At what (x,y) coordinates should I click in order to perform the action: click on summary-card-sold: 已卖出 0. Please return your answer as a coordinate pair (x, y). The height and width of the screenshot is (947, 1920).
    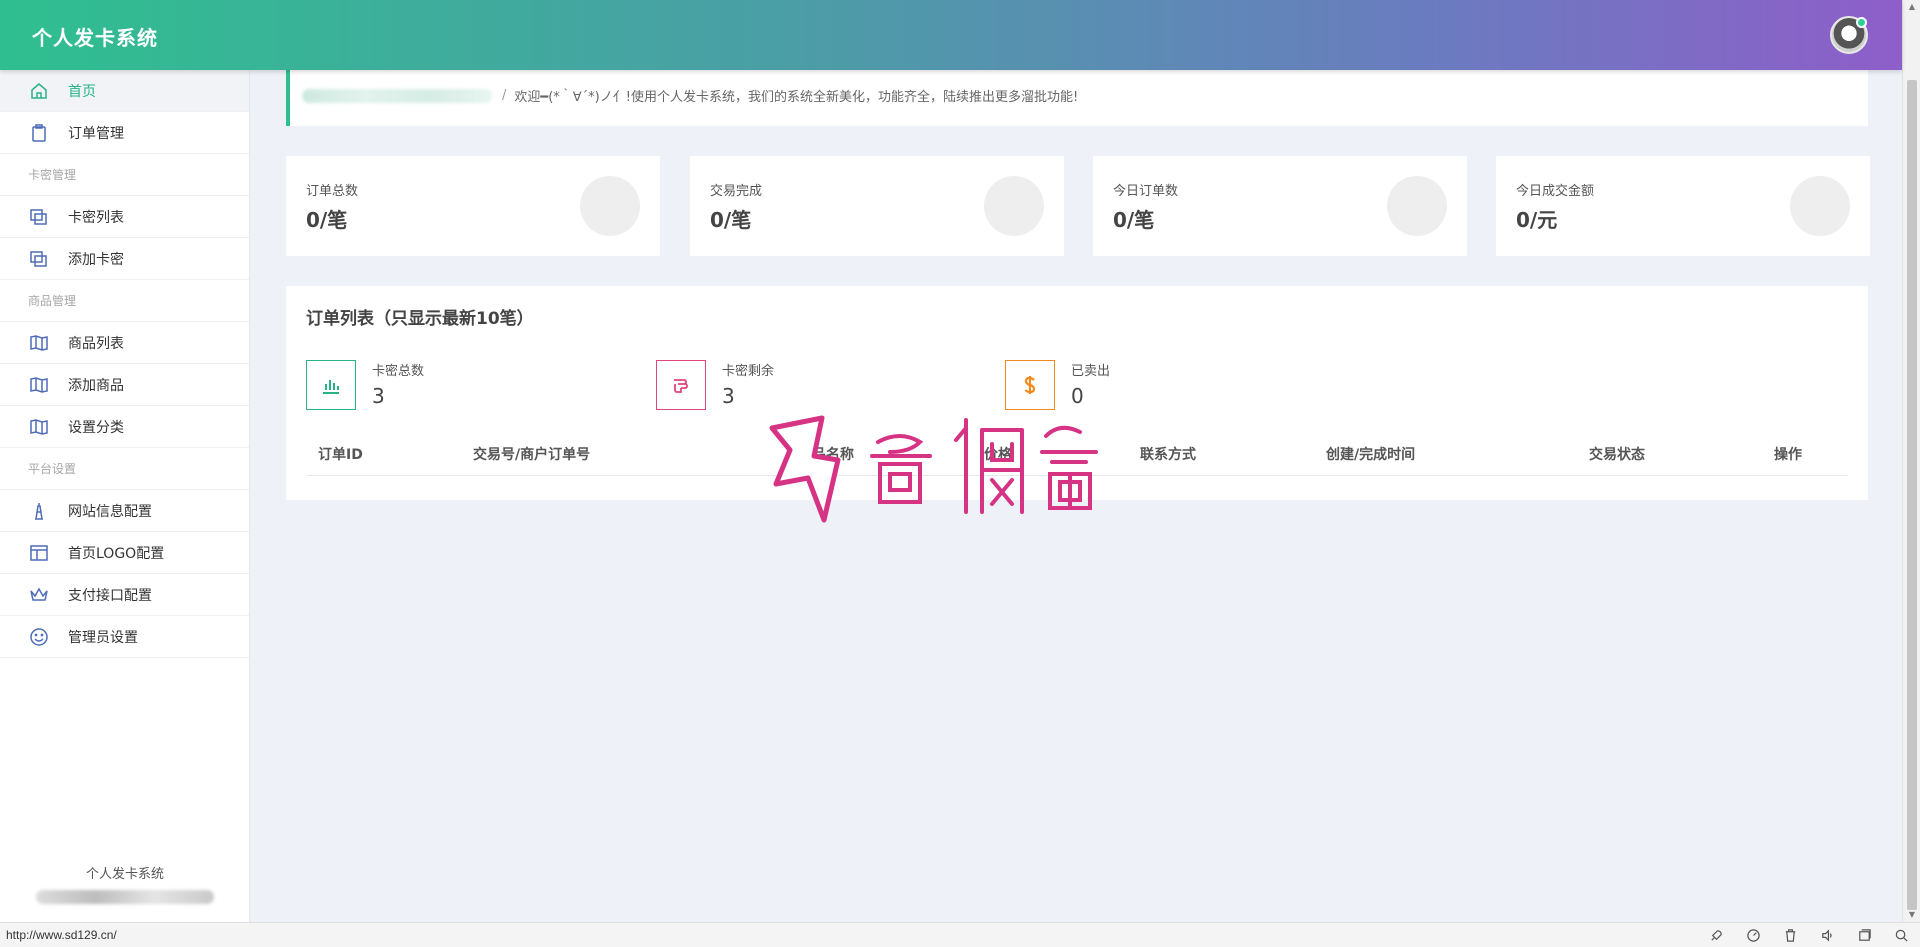
    Looking at the image, I should click on (1170, 386).